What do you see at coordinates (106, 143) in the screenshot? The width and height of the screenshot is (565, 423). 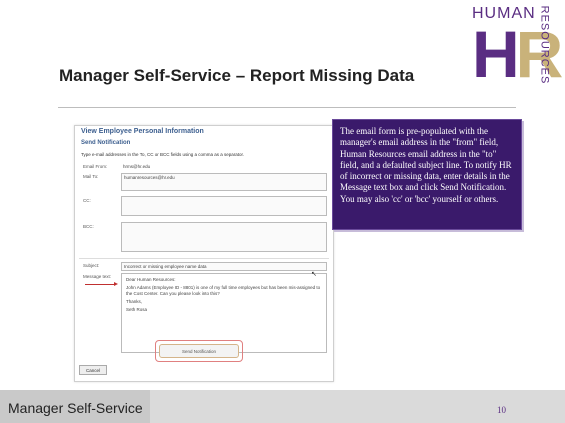 I see `screen-section-title: Send Notification` at bounding box center [106, 143].